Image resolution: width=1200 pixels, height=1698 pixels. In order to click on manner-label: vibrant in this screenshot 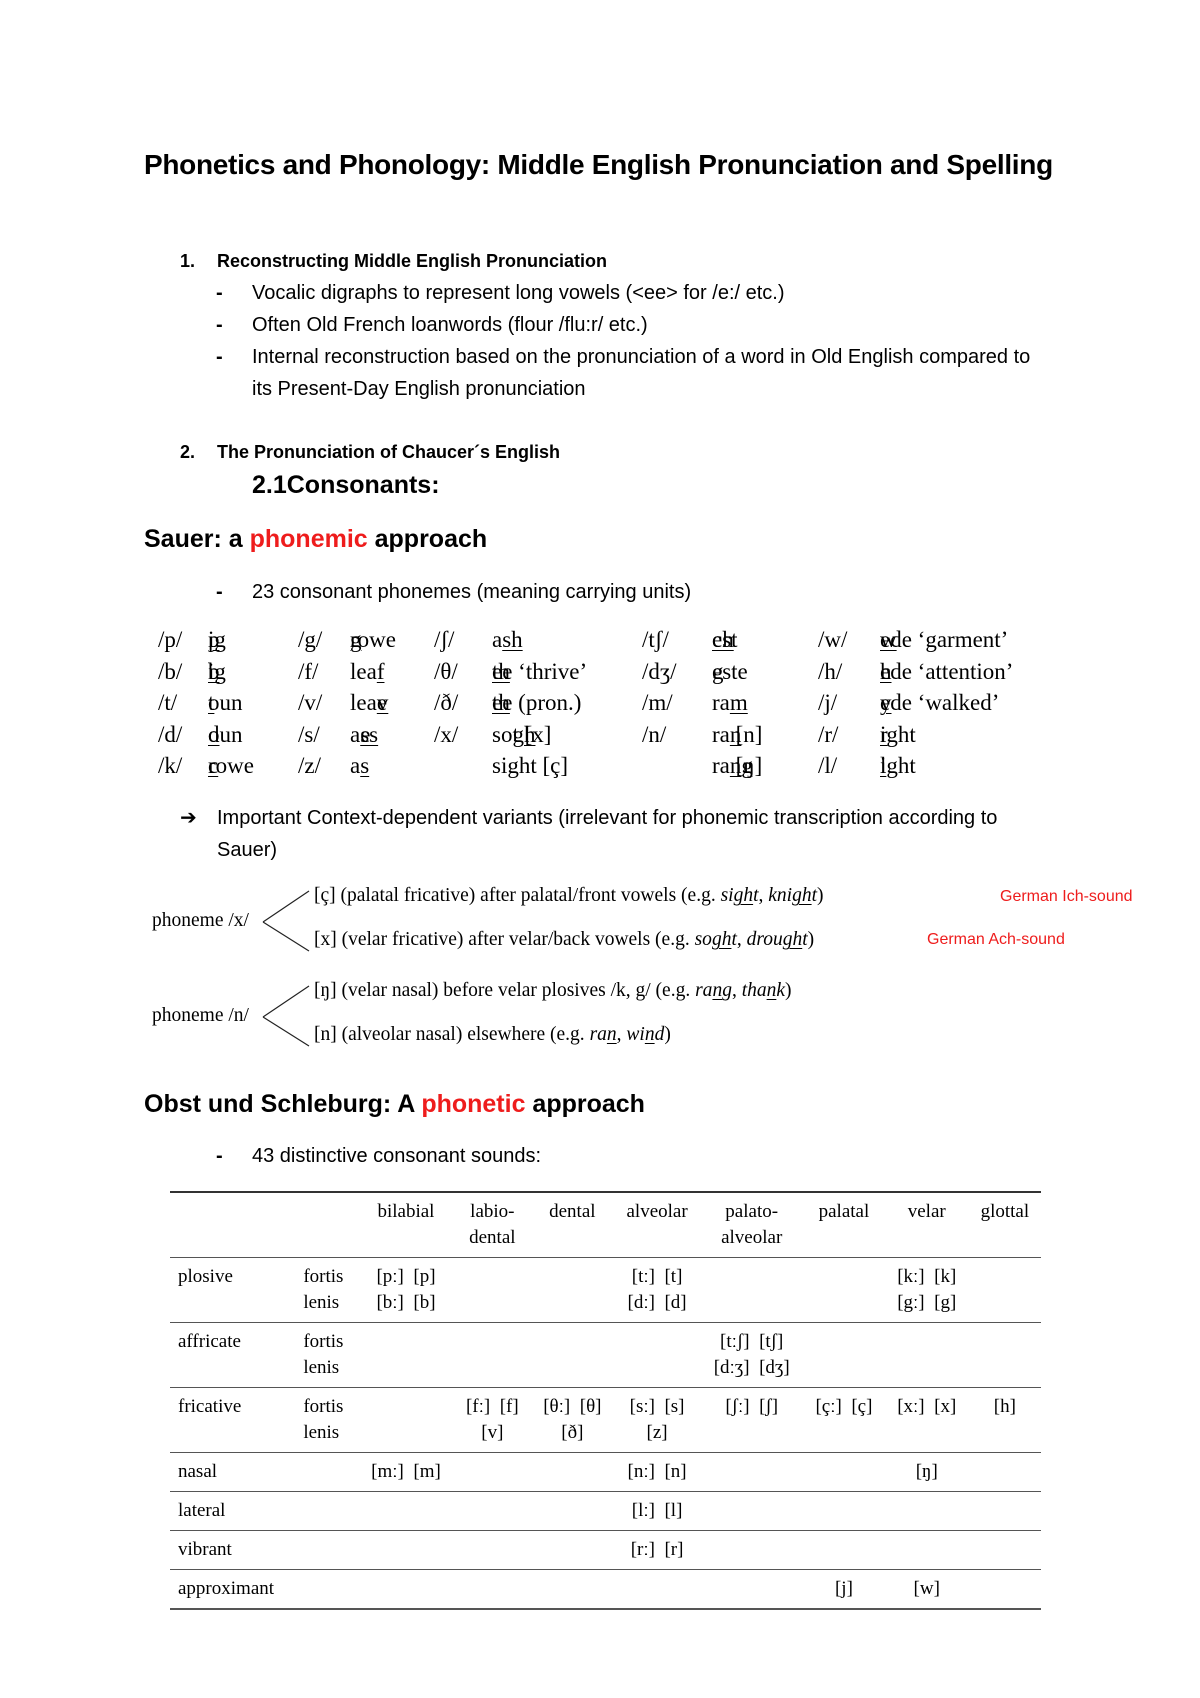, I will do `click(233, 1550)`.